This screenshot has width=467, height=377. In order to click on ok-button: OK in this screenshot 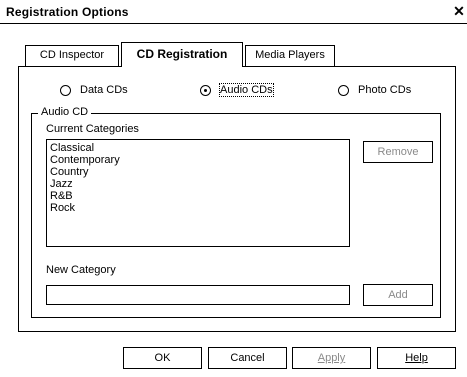, I will do `click(162, 358)`.